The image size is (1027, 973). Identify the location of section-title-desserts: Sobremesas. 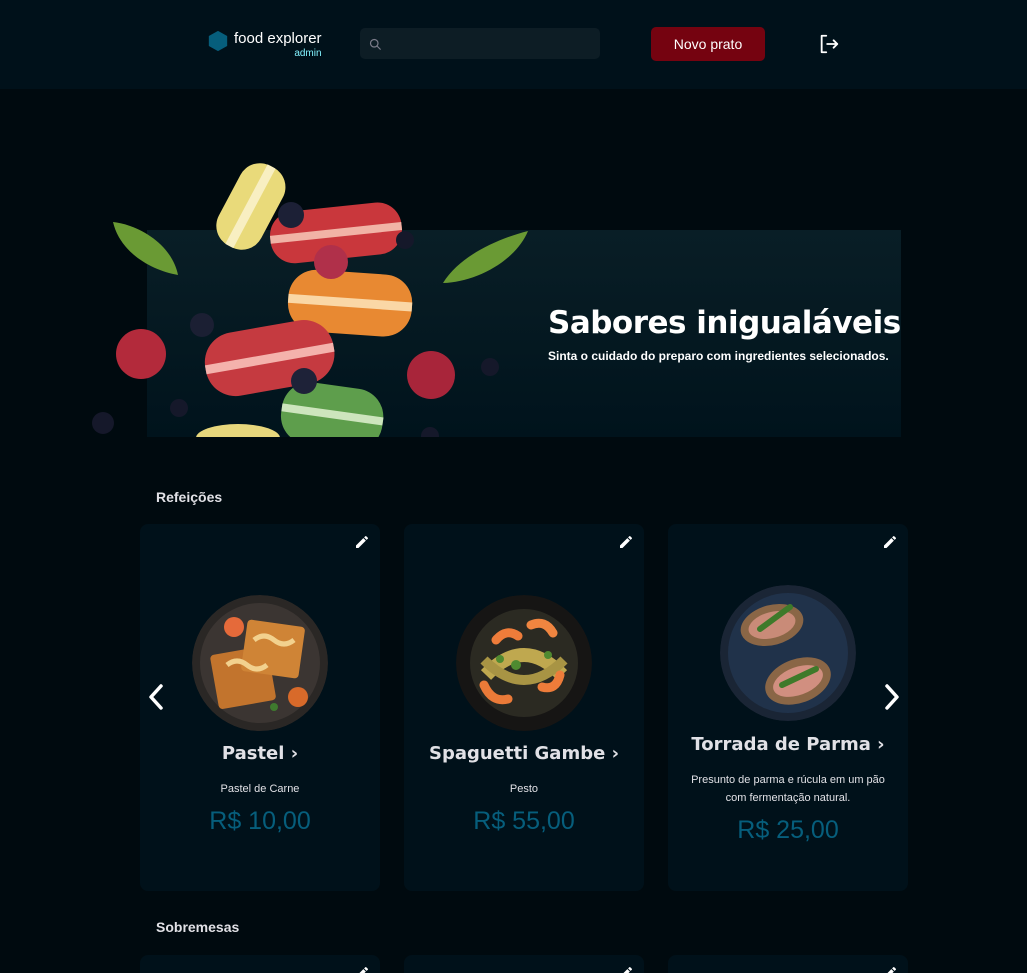
(198, 927).